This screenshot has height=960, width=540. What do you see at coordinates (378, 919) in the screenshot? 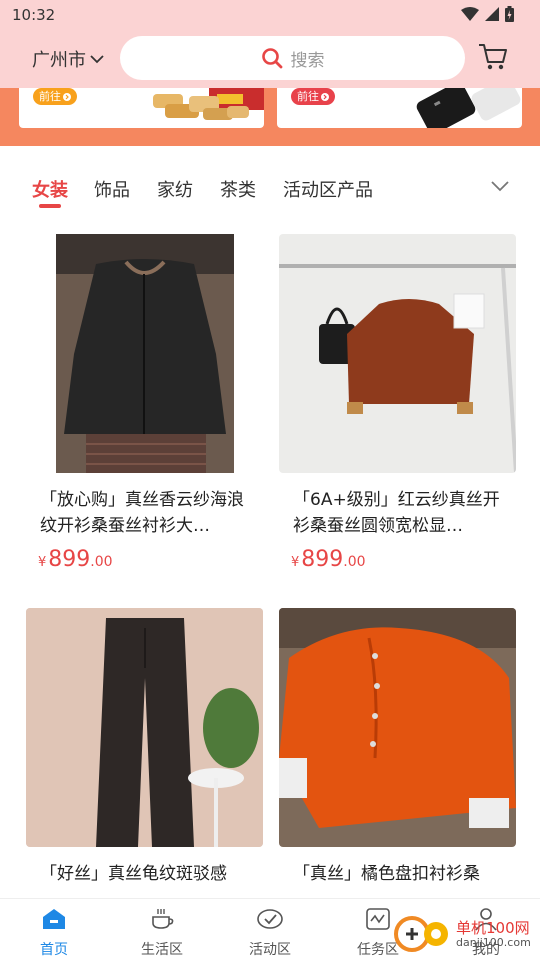
I see `task-icon` at bounding box center [378, 919].